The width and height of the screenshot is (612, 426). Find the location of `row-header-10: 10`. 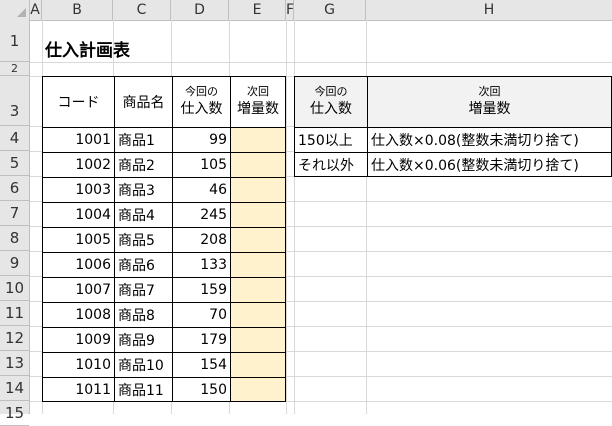

row-header-10: 10 is located at coordinates (14, 288).